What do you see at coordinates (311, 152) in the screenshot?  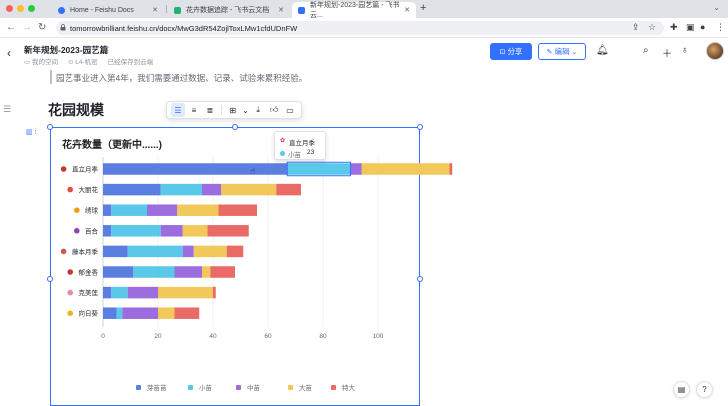 I see `tooltip-value: 23` at bounding box center [311, 152].